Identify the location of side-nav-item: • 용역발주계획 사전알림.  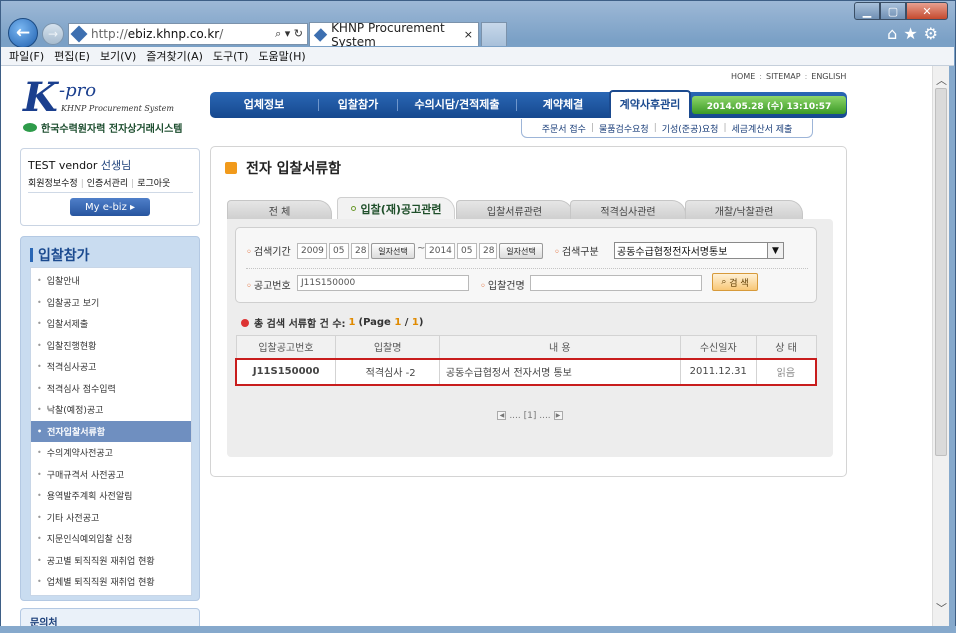
(111, 496).